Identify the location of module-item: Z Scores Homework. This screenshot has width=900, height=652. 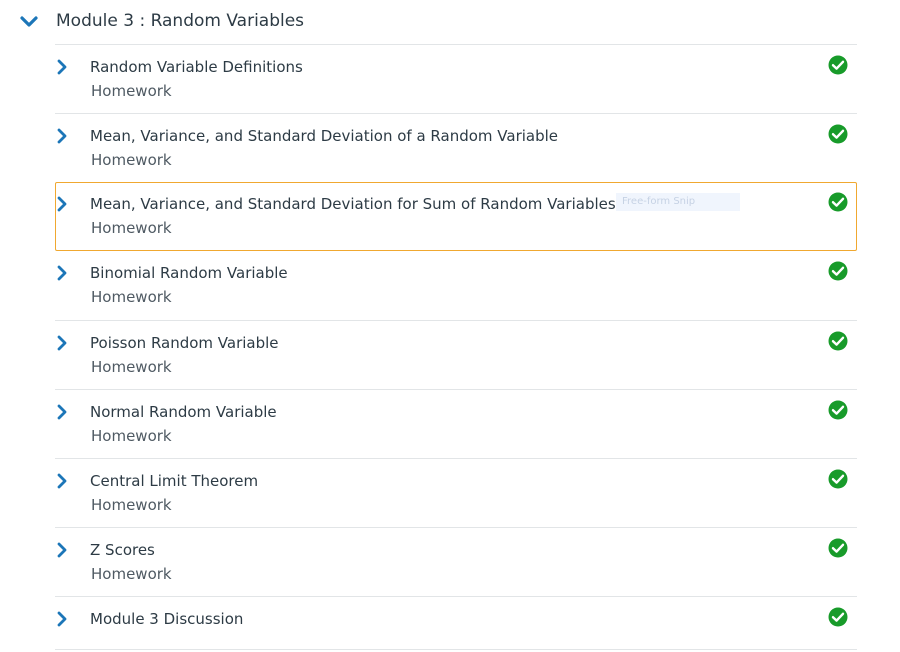
(456, 561).